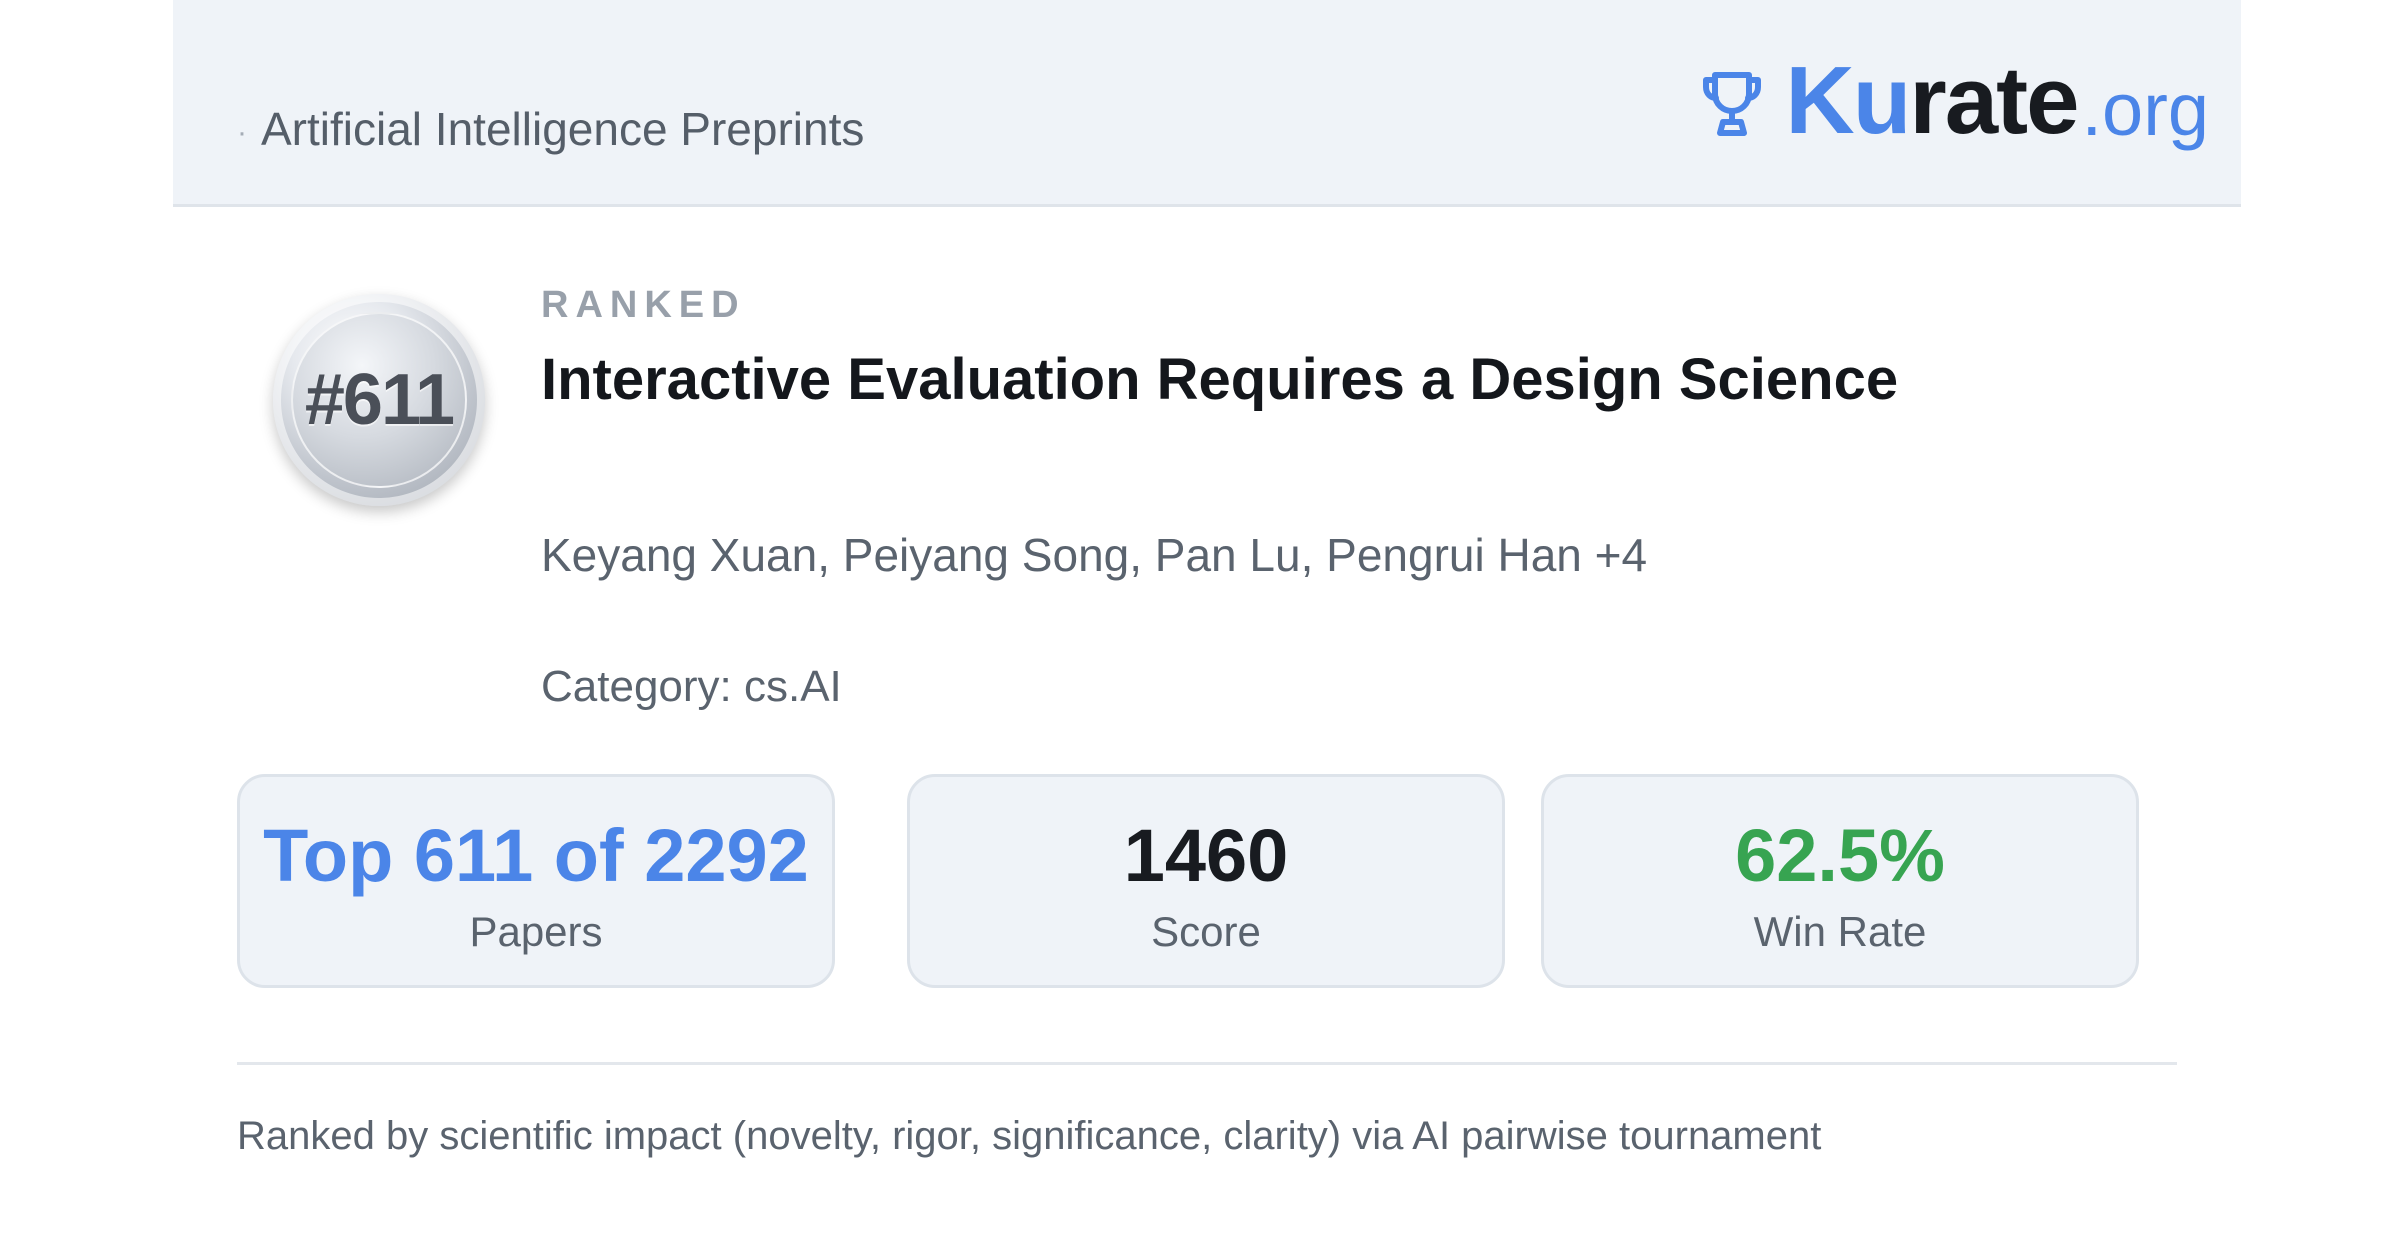  Describe the element at coordinates (1840, 931) in the screenshot. I see `stat-label-win-rate: Win Rate` at that location.